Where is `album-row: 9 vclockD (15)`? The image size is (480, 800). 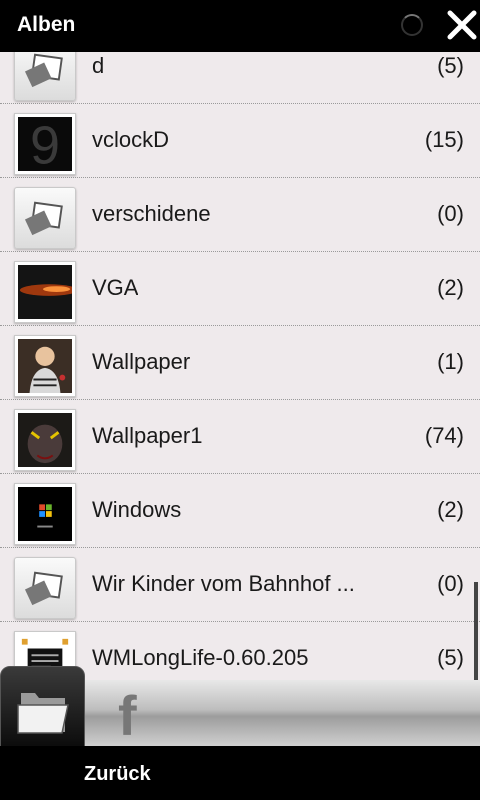
album-row: 9 vclockD (15) is located at coordinates (240, 141).